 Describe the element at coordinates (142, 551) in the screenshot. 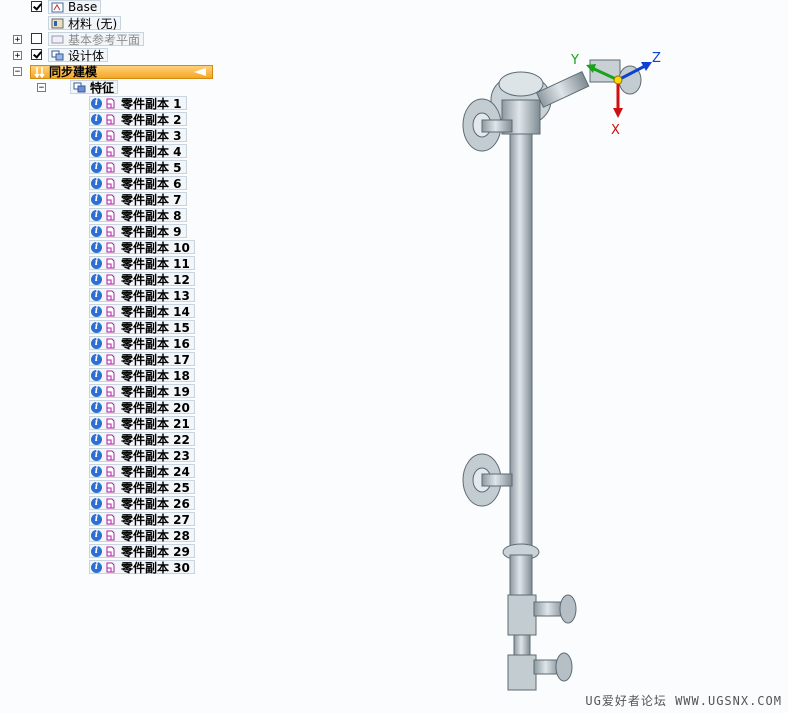

I see `tree-item-part-copy: i 零件副本 29` at that location.